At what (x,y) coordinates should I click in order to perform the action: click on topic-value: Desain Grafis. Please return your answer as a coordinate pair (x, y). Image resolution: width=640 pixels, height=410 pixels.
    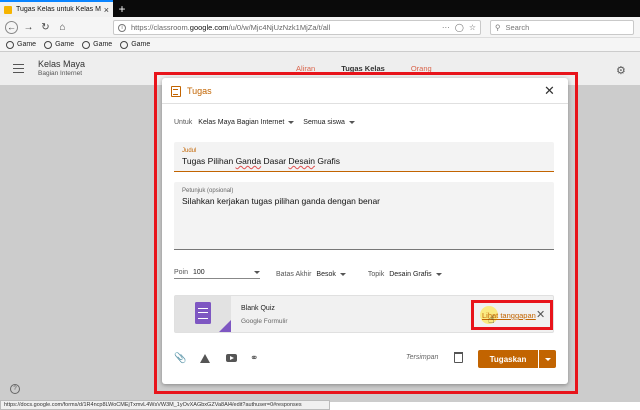
    Looking at the image, I should click on (410, 274).